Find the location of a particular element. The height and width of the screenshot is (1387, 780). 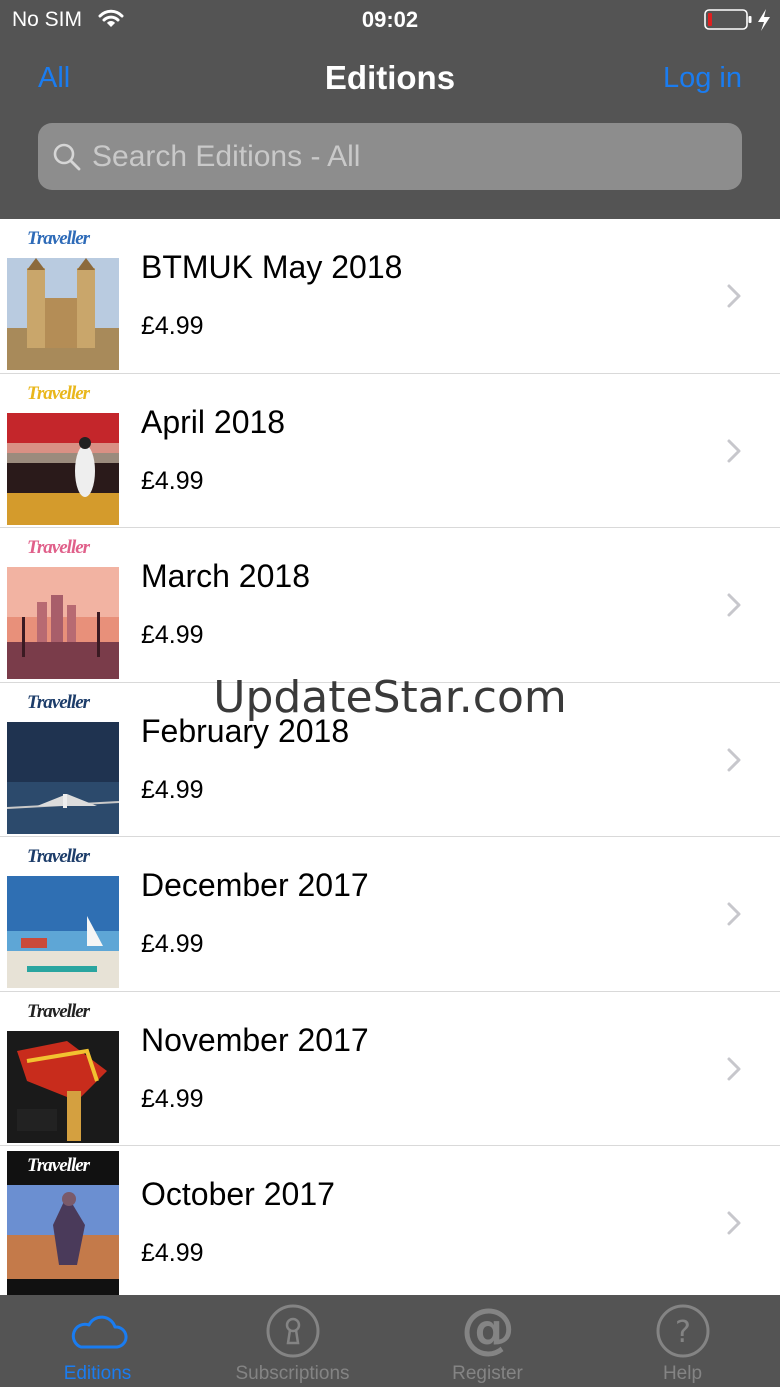

status-bar: No SIM 09:02 is located at coordinates (390, 20).